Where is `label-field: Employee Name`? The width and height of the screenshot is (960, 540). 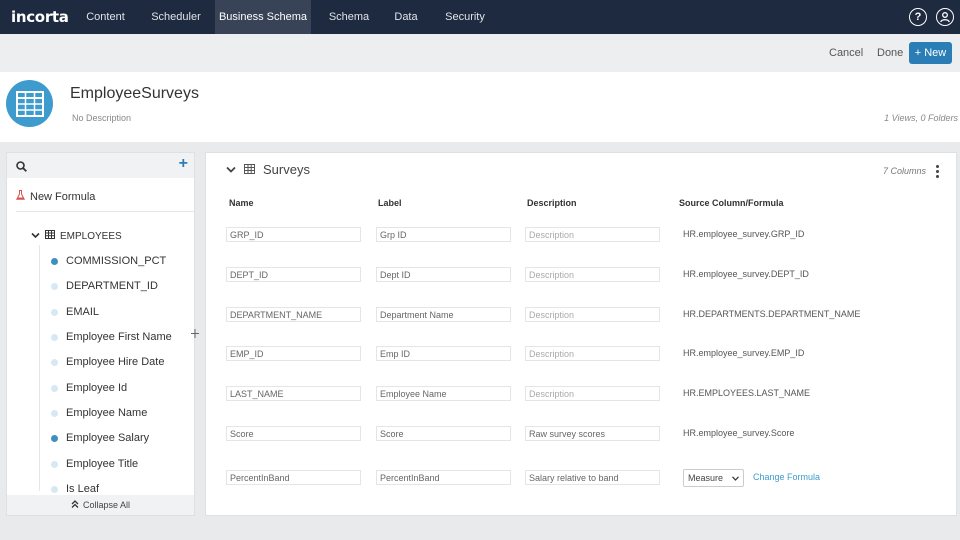
label-field: Employee Name is located at coordinates (443, 393).